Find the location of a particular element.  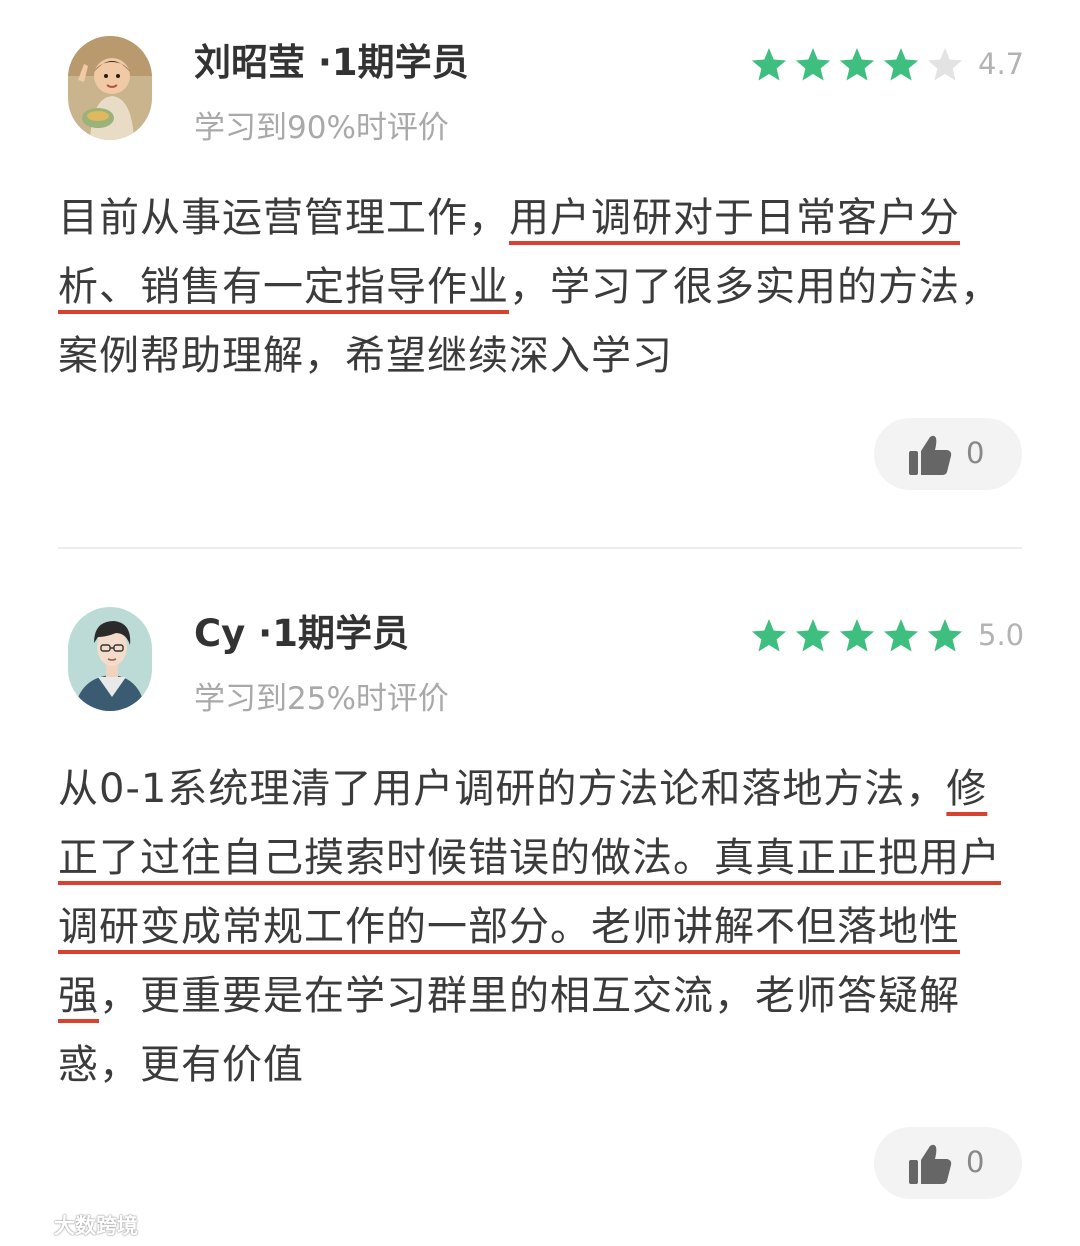

watermark-text: 大数跨境 is located at coordinates (96, 1226).